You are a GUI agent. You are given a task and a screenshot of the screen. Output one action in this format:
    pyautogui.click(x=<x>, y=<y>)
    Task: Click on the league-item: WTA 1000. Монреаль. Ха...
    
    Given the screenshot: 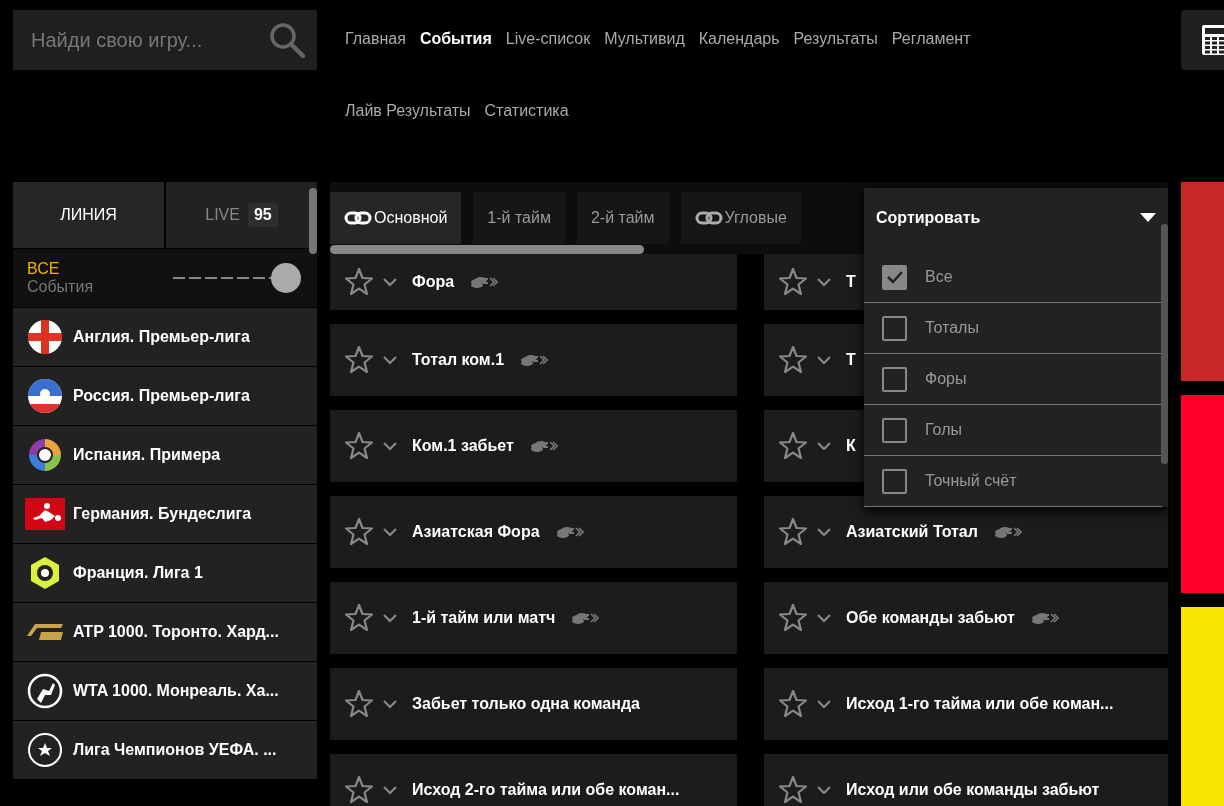 What is the action you would take?
    pyautogui.click(x=165, y=691)
    